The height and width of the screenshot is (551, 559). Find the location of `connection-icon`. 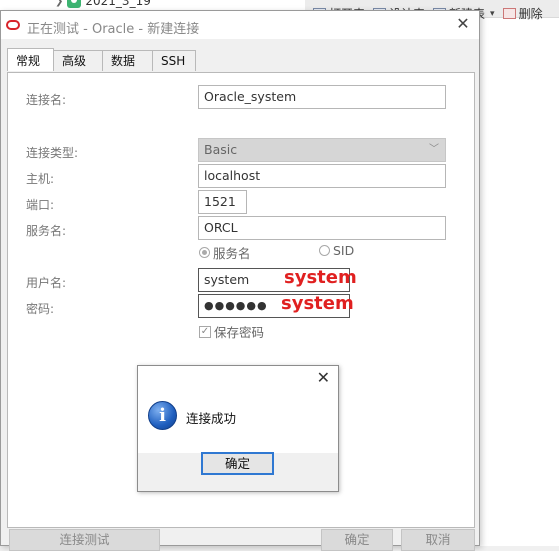

connection-icon is located at coordinates (74, 4).